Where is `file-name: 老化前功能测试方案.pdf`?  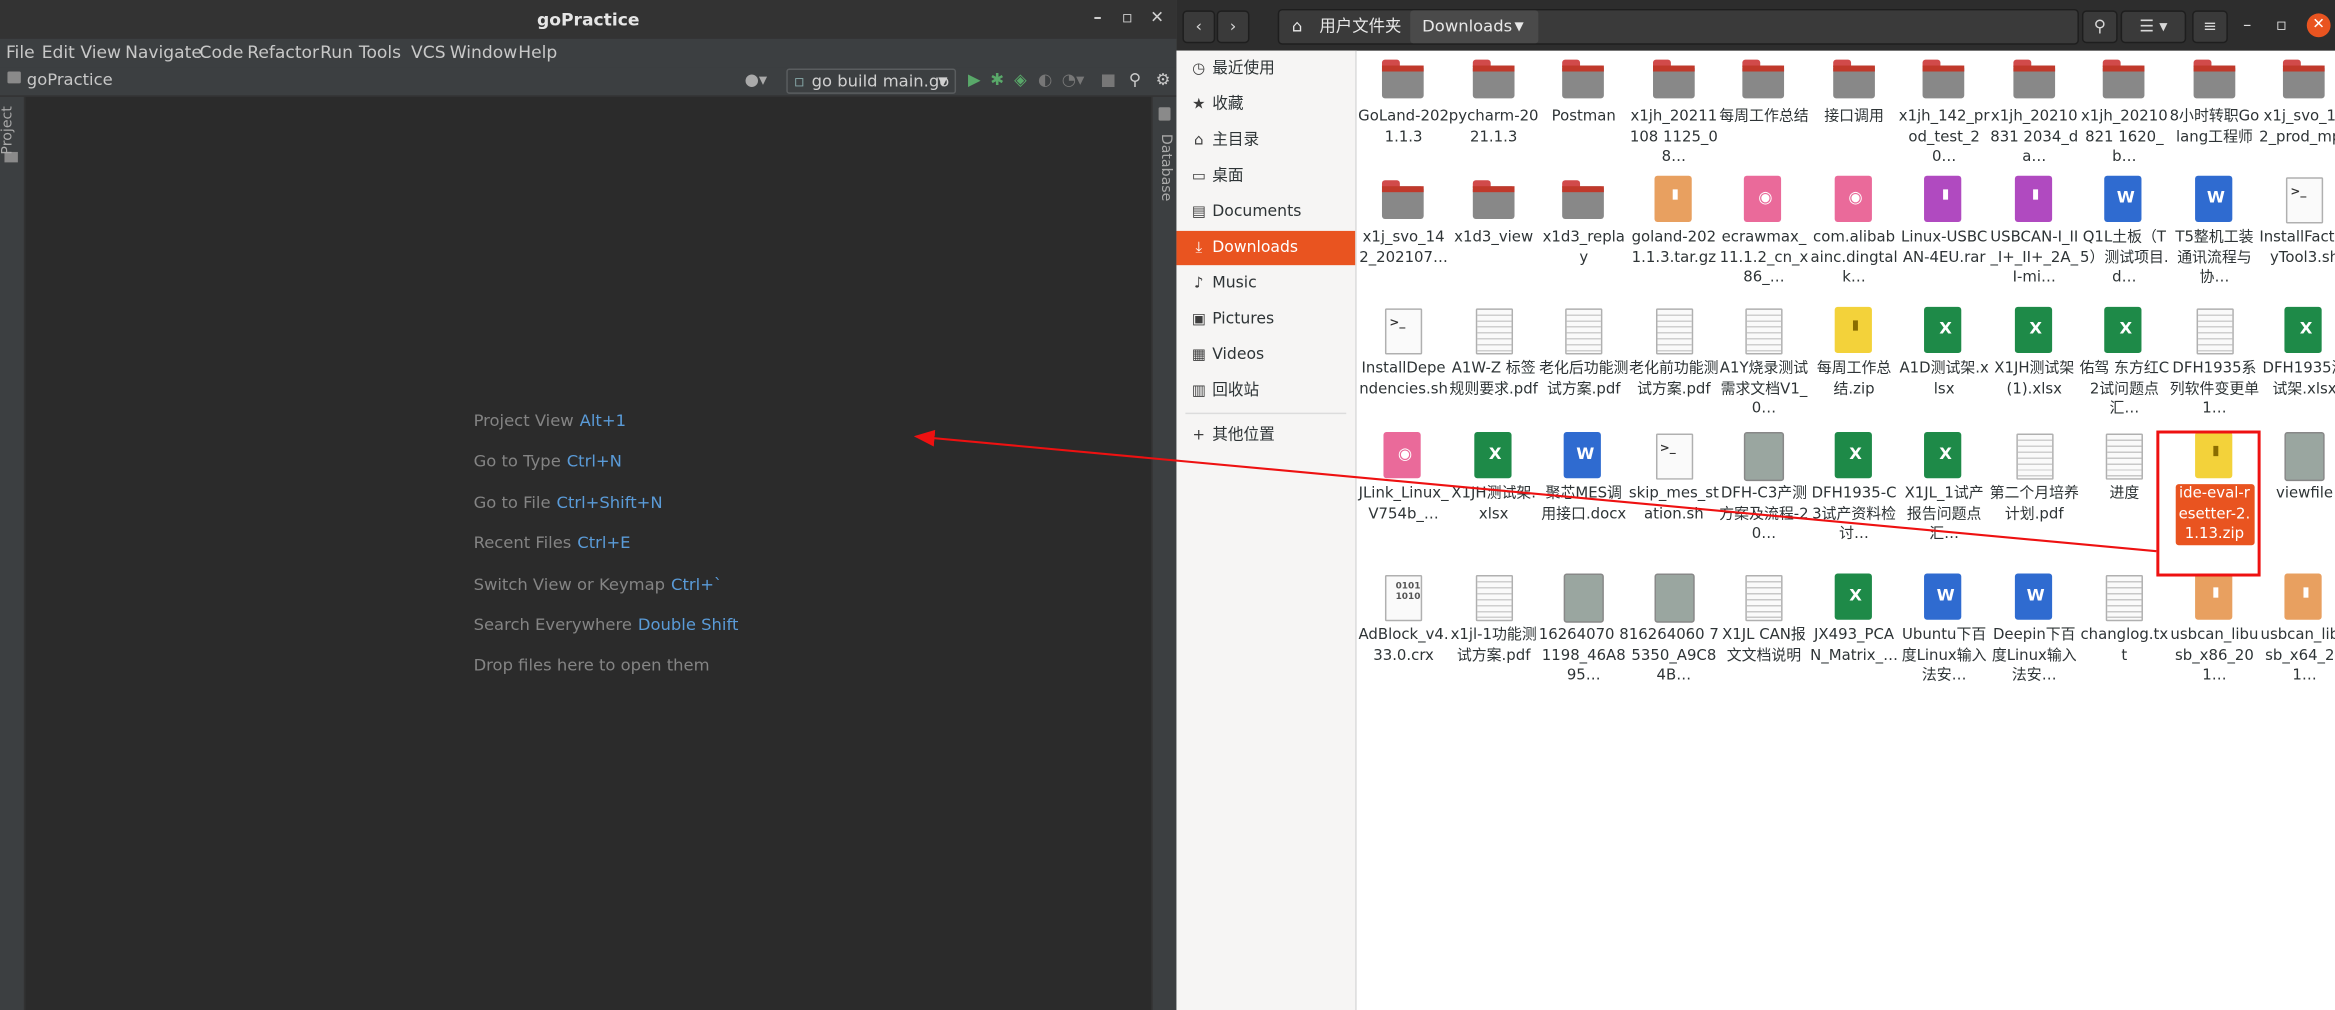 file-name: 老化前功能测试方案.pdf is located at coordinates (1674, 379).